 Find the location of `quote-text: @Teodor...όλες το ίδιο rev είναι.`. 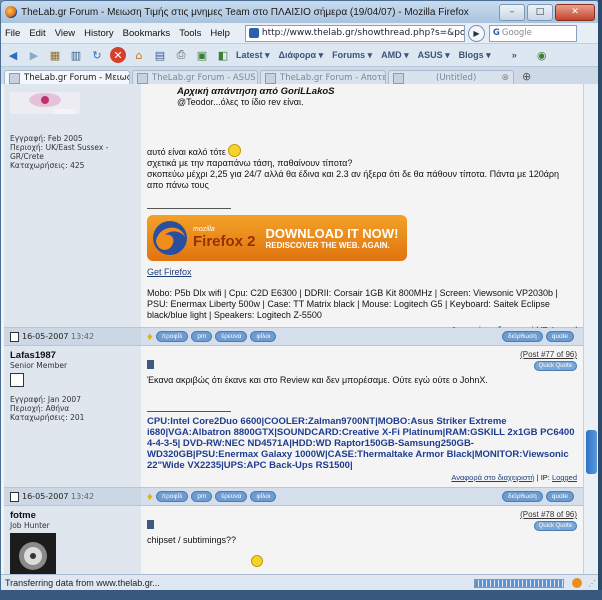

quote-text: @Teodor...όλες το ίδιο rev είναι. is located at coordinates (240, 102).